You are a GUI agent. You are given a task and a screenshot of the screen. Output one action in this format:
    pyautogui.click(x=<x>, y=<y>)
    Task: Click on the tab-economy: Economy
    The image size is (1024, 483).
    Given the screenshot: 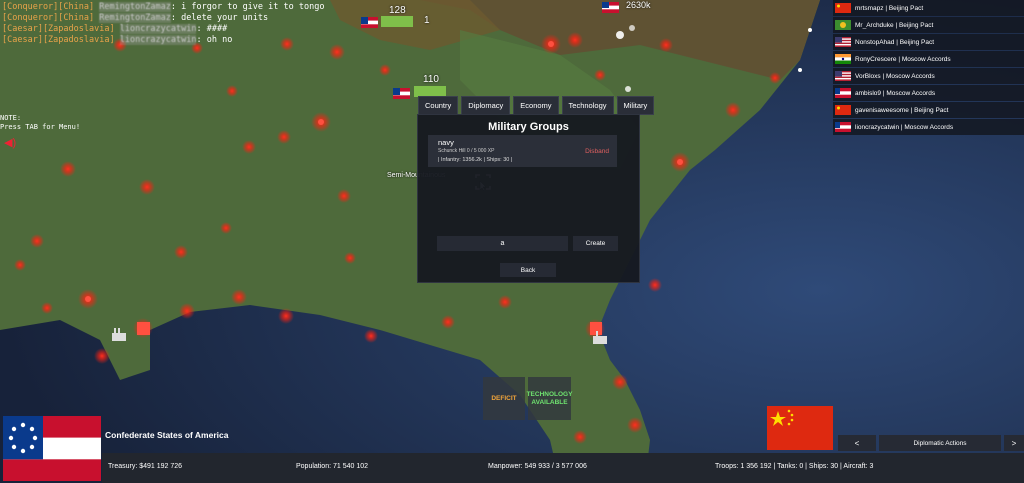 What is the action you would take?
    pyautogui.click(x=536, y=105)
    